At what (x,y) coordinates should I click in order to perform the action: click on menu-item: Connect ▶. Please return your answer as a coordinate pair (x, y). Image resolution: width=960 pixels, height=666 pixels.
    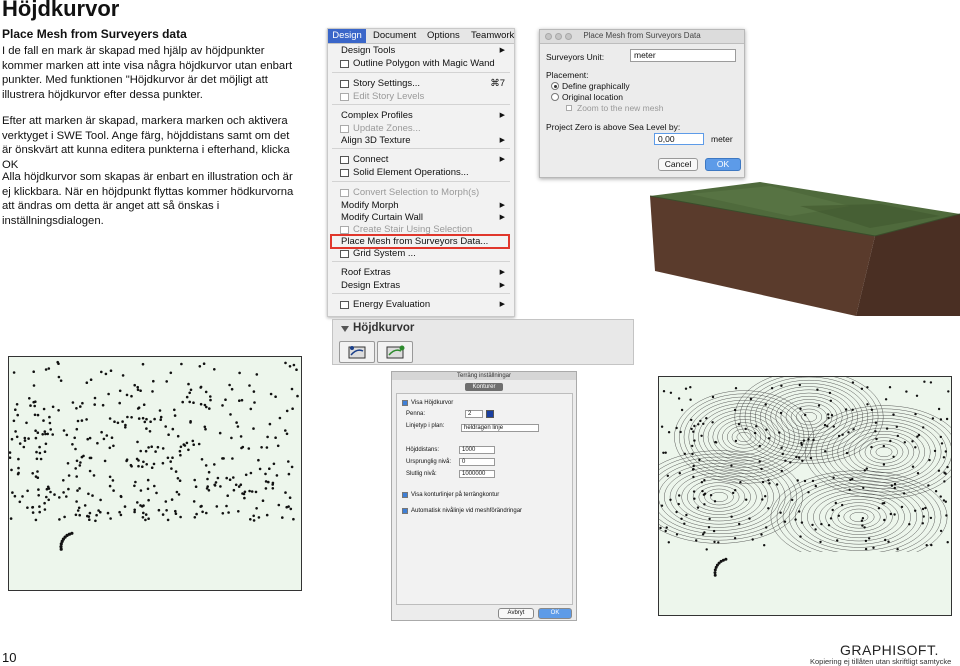
    Looking at the image, I should click on (421, 160).